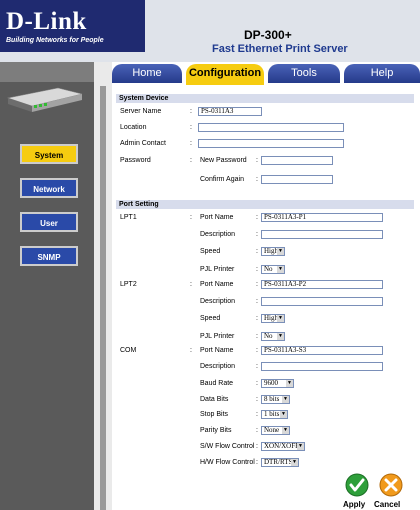 This screenshot has width=420, height=510. I want to click on confirm-password-input, so click(297, 179).